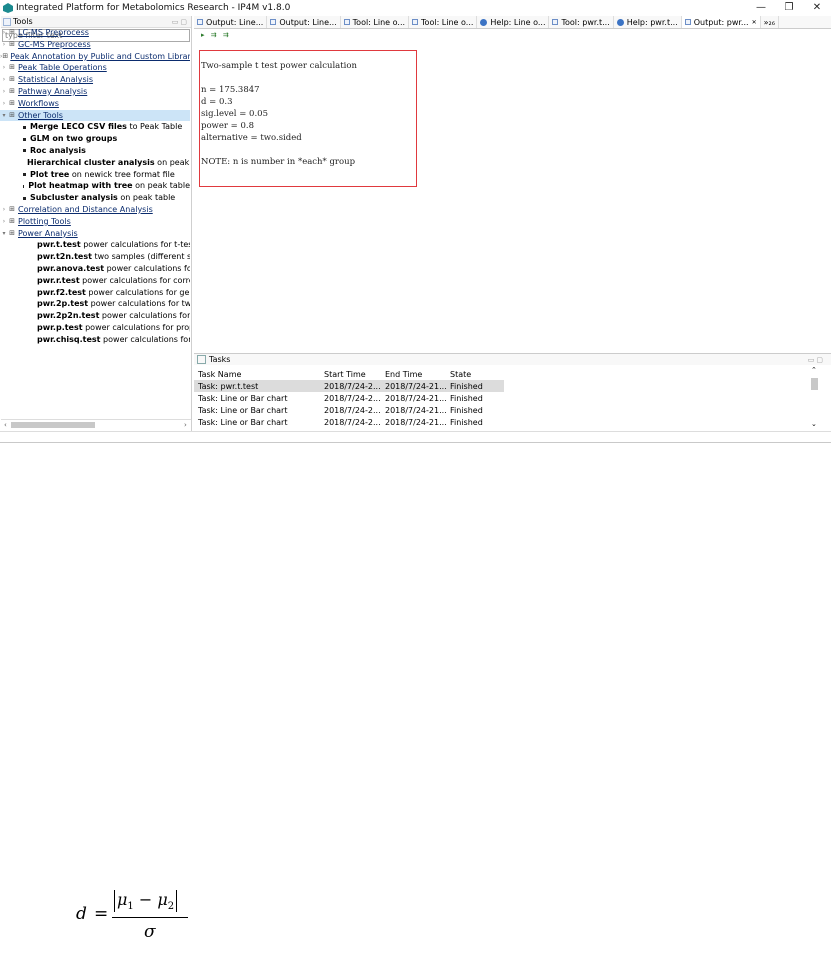  I want to click on tasks-vertical-scrollbar: ⌃ ⌄, so click(814, 398).